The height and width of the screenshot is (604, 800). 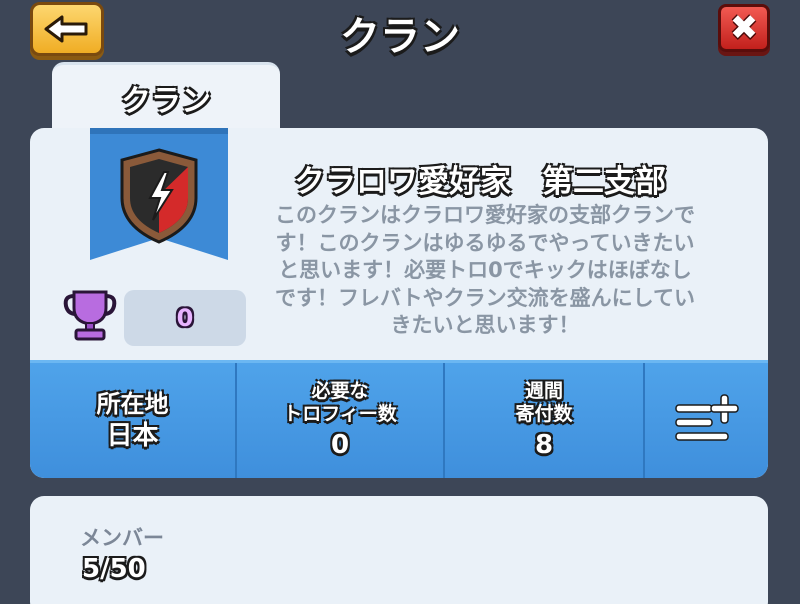 I want to click on stat-weekly-donations: 週間 寄付数 8, so click(x=545, y=420).